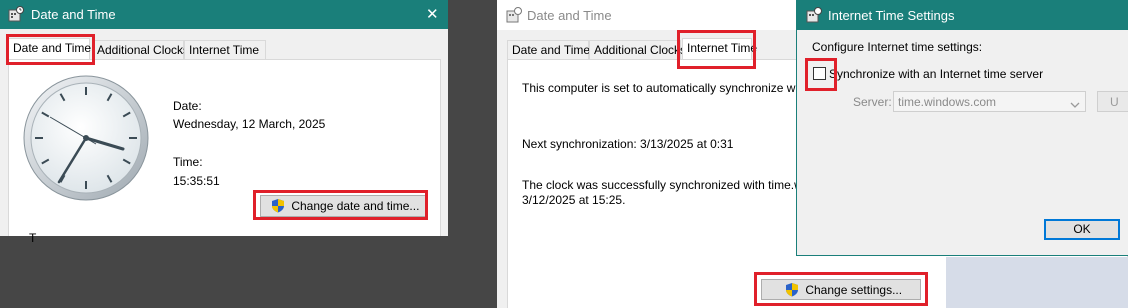  I want to click on update-now-button: U, so click(1112, 101).